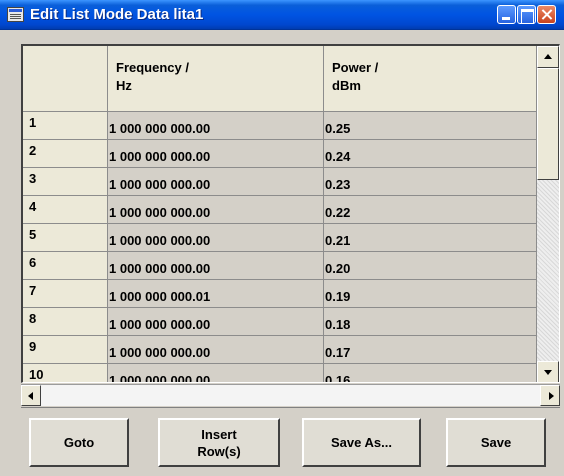  I want to click on scroll-left-button, so click(31, 395).